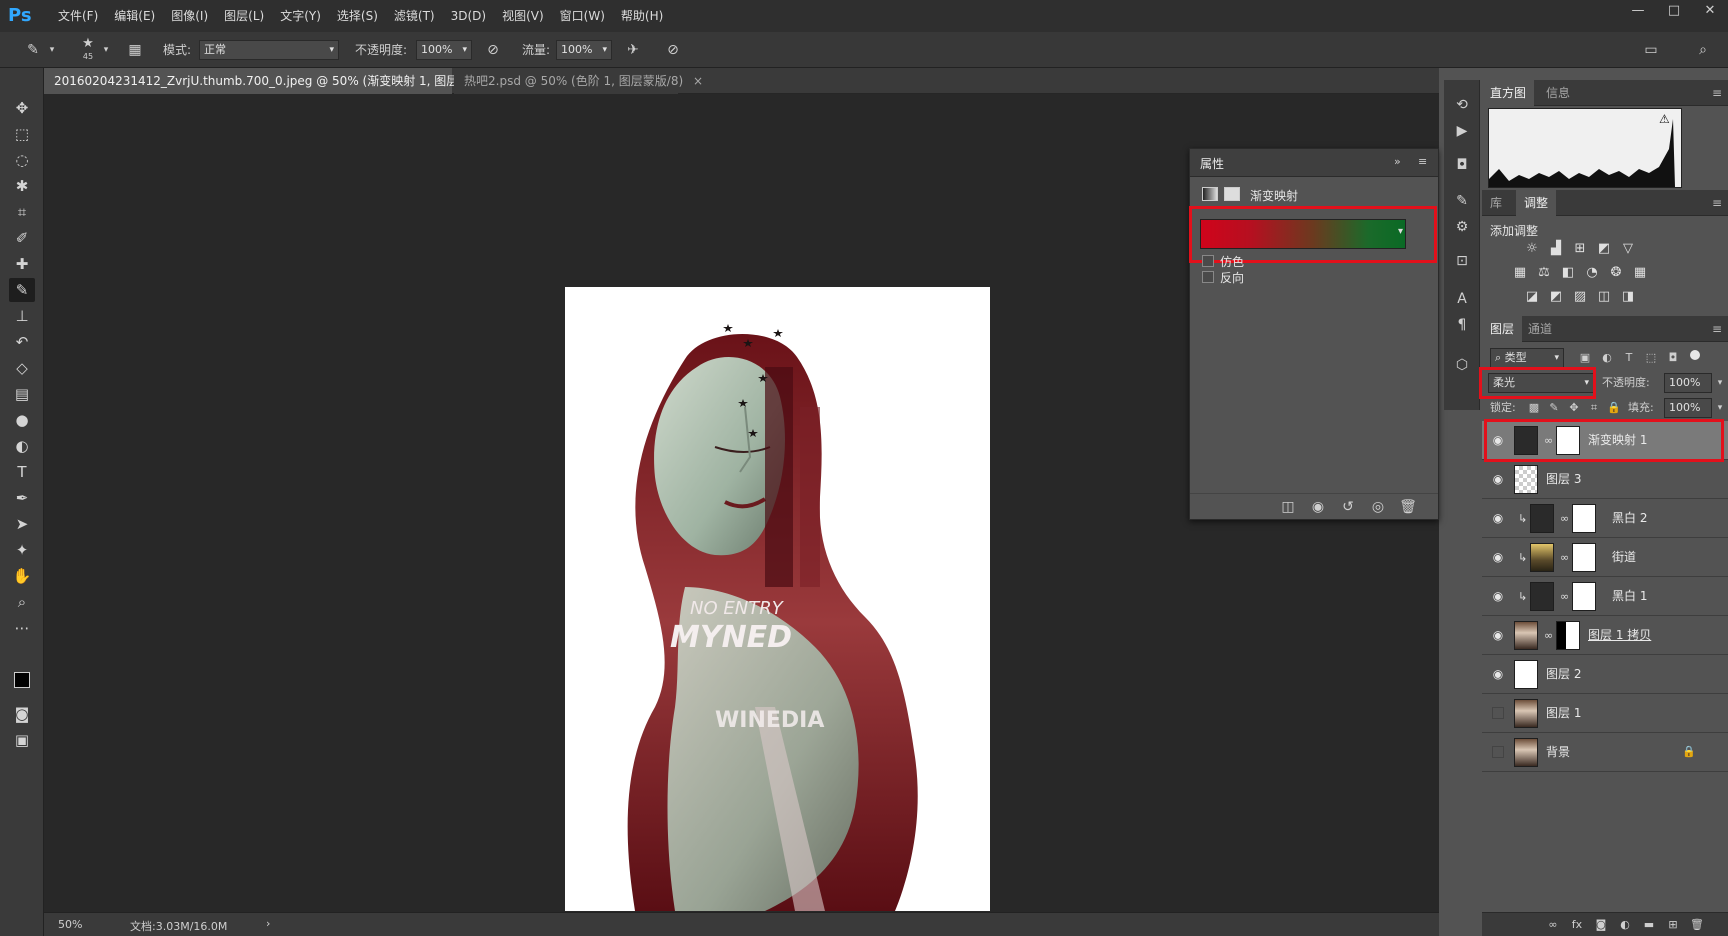 The image size is (1728, 936). I want to click on healing-brush-tool-icon: ✚, so click(22, 264).